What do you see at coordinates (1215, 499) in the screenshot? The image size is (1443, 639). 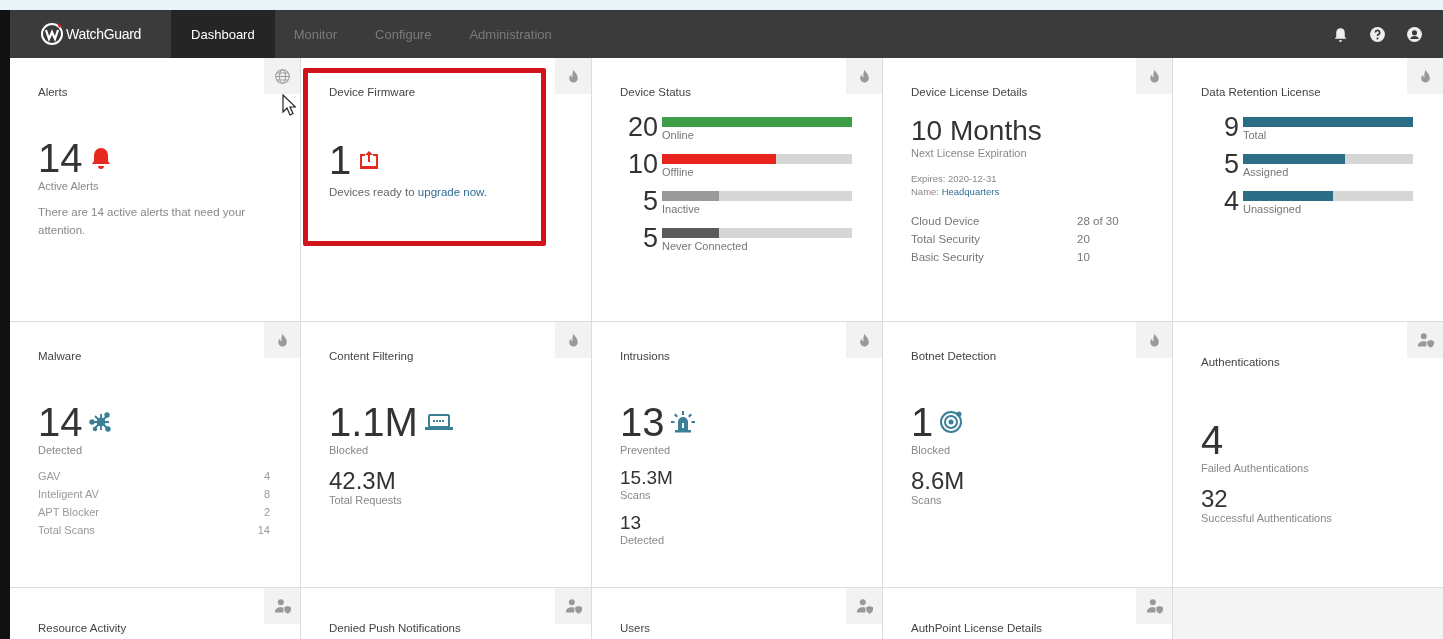 I see `metric-value: 32` at bounding box center [1215, 499].